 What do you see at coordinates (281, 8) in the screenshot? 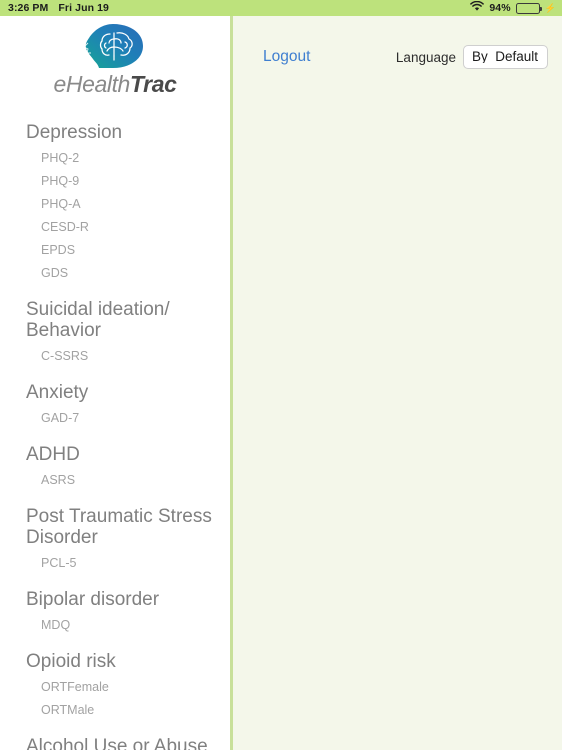
I see `status-bar: 3:26 PM Fri Jun 19 94% ⚡` at bounding box center [281, 8].